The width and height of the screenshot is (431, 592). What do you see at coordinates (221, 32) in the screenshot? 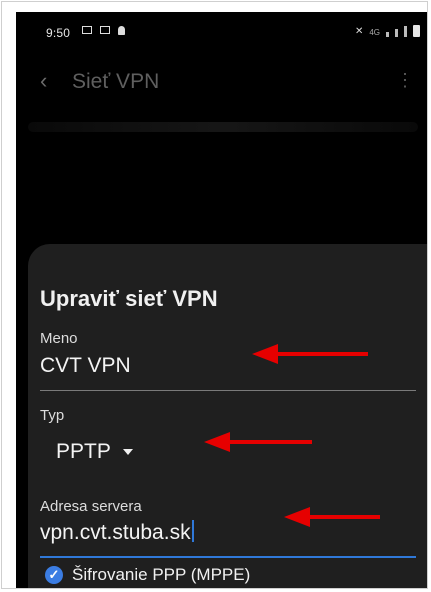
I see `status-bar: 9:50 ✕ 4G` at bounding box center [221, 32].